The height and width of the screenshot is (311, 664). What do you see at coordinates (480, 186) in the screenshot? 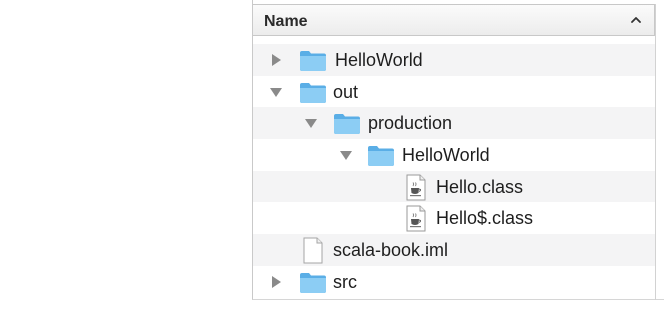
I see `list-item-label: Hello.class` at bounding box center [480, 186].